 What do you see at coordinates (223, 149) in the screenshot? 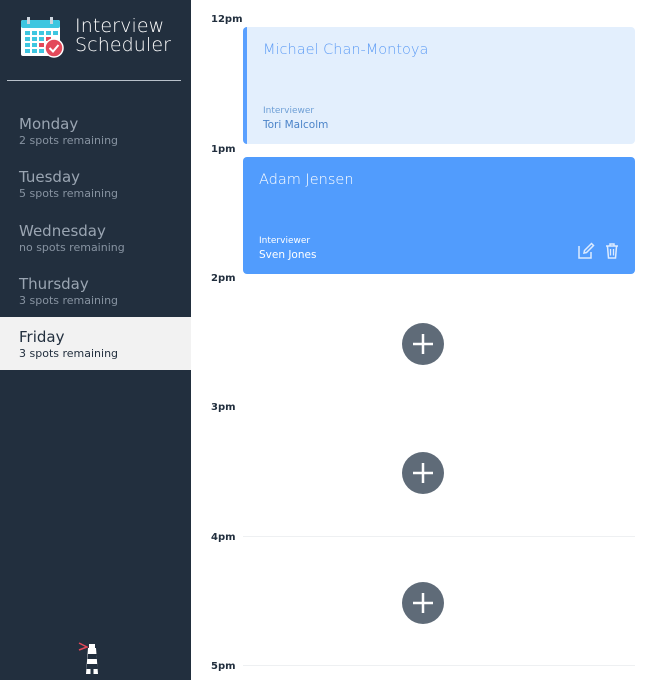
I see `time-label: 1pm` at bounding box center [223, 149].